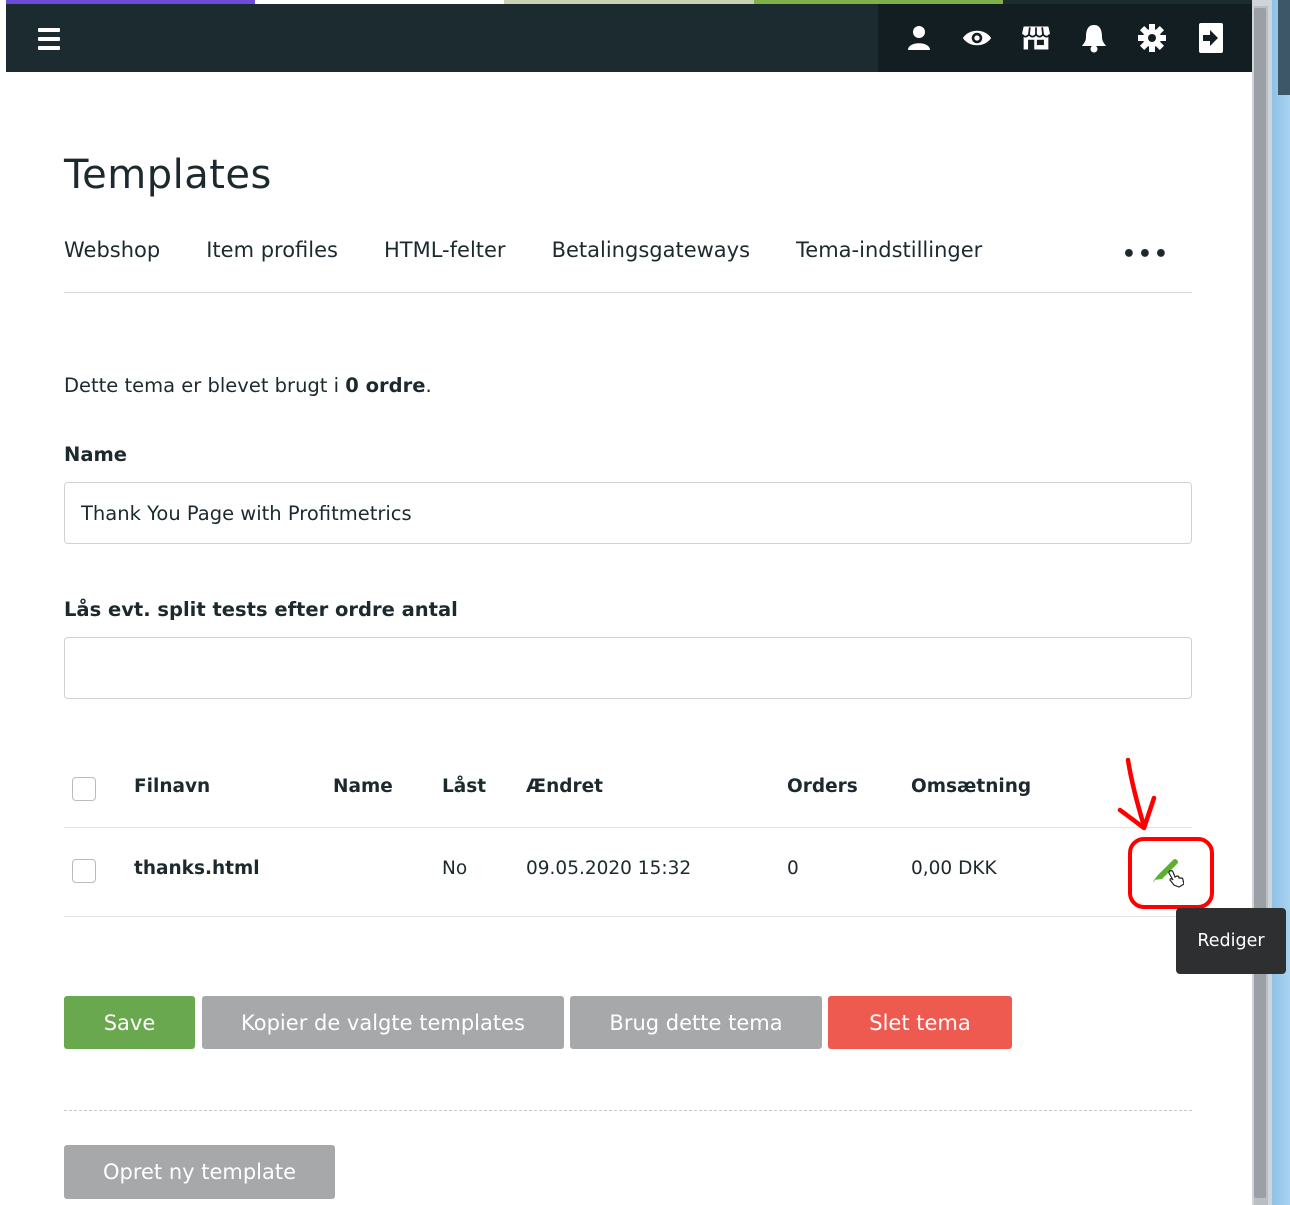 The width and height of the screenshot is (1290, 1205). I want to click on column-header-name: Name, so click(363, 786).